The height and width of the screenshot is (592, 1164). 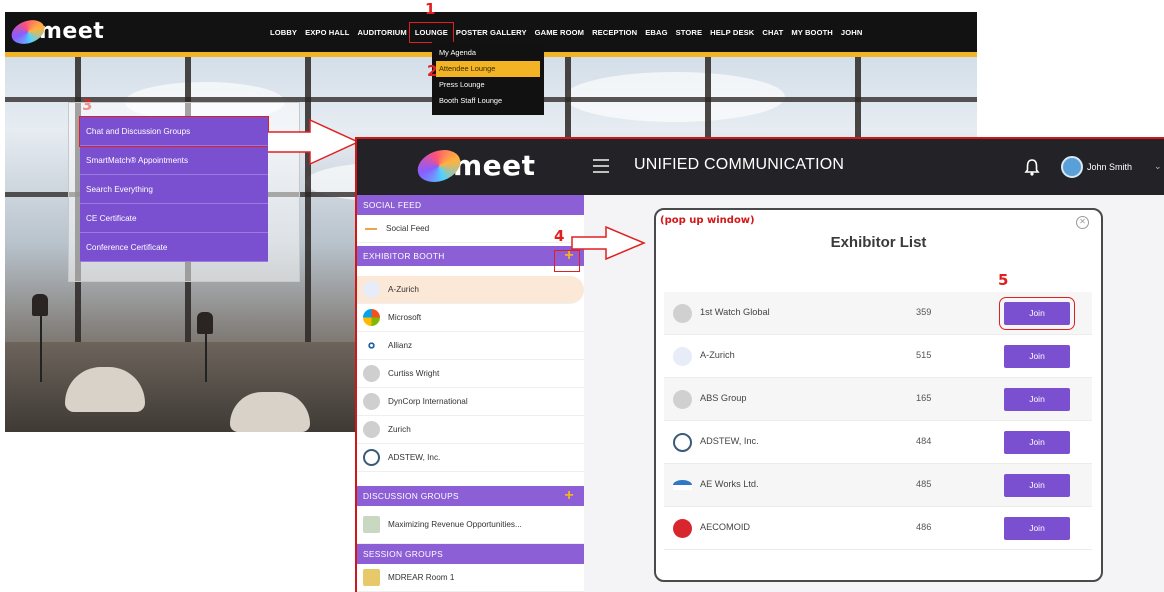 I want to click on notification-bell-icon, so click(x=1032, y=167).